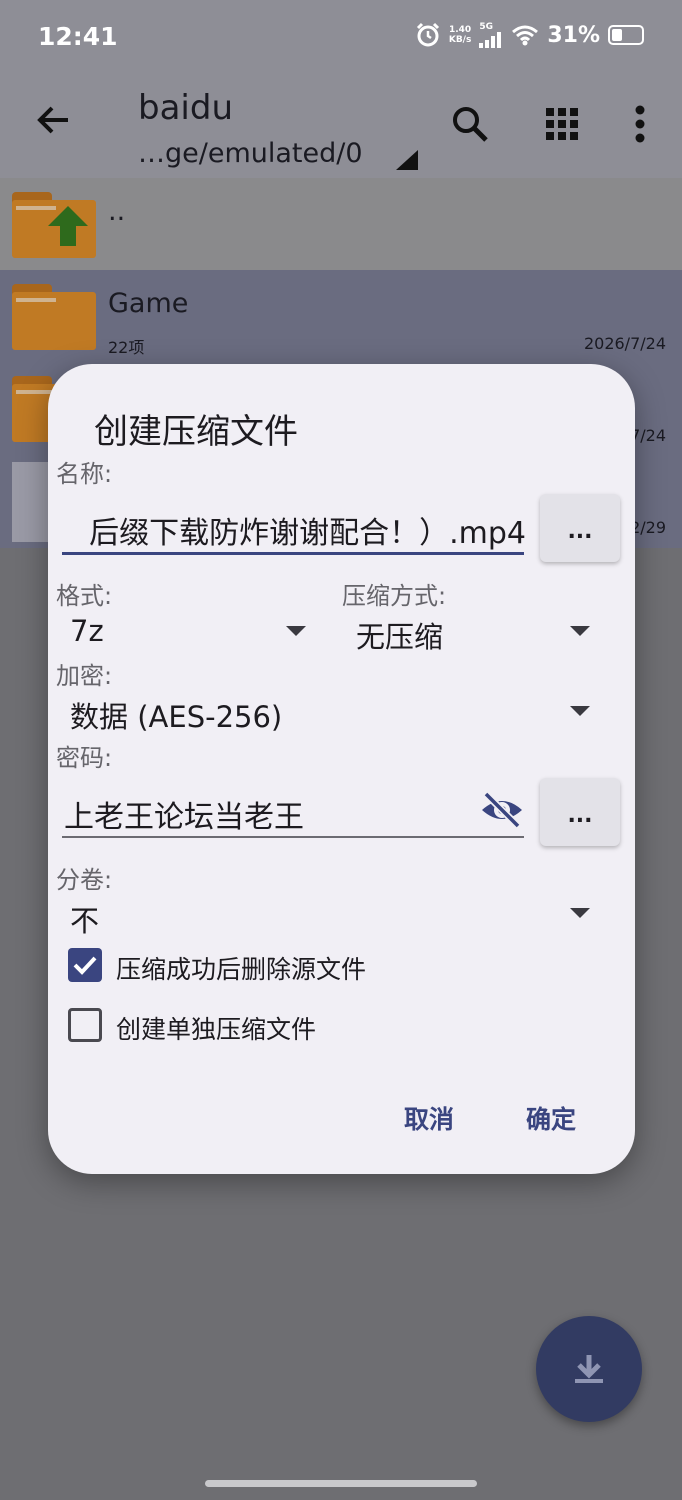  What do you see at coordinates (54, 317) in the screenshot?
I see `folder-icon` at bounding box center [54, 317].